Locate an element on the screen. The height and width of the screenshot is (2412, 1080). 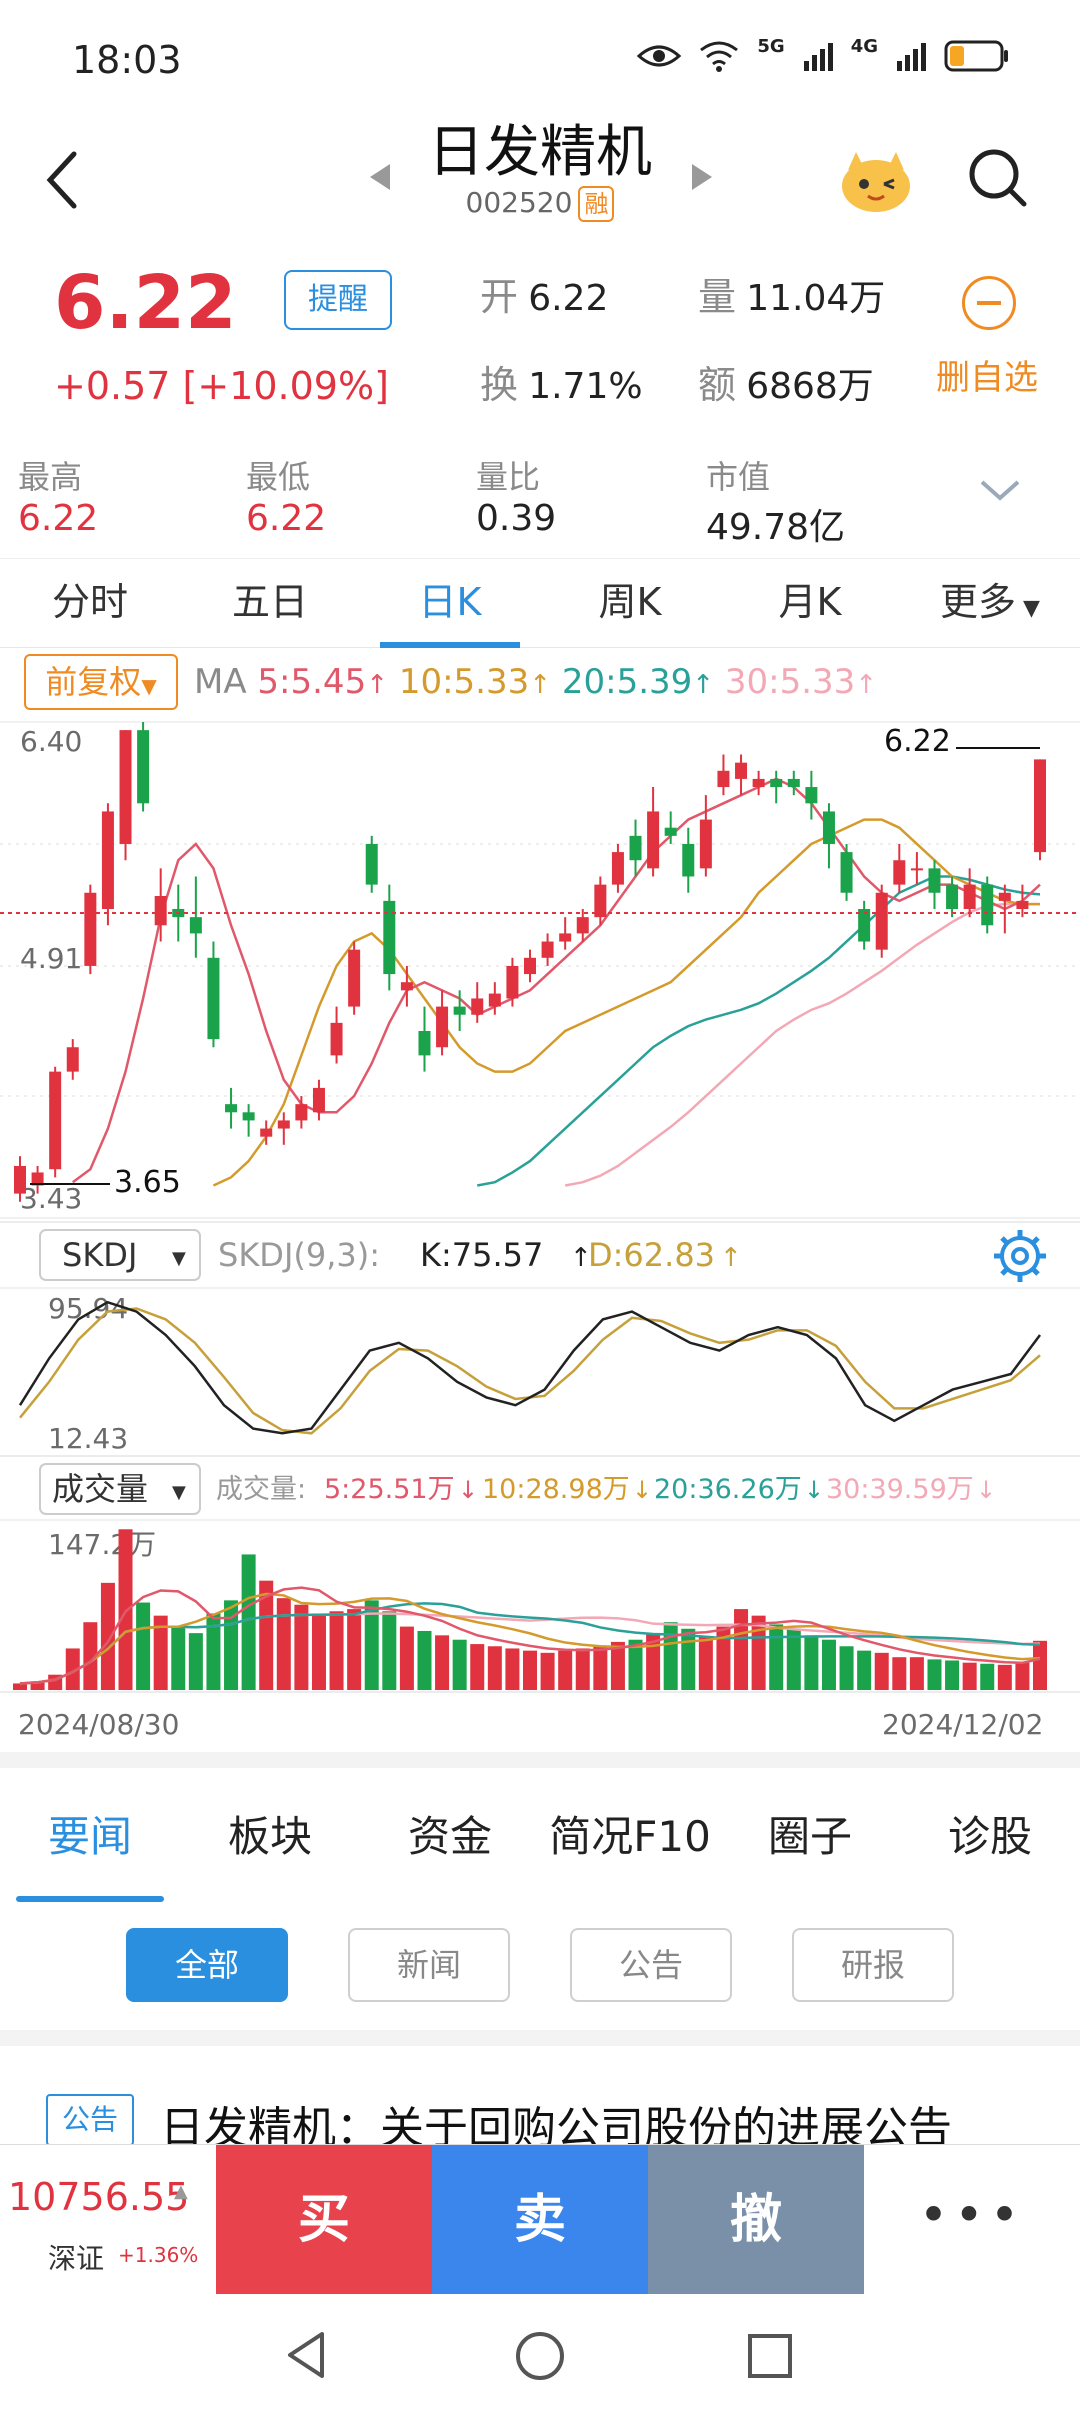
back-chevron-icon is located at coordinates (65, 180).